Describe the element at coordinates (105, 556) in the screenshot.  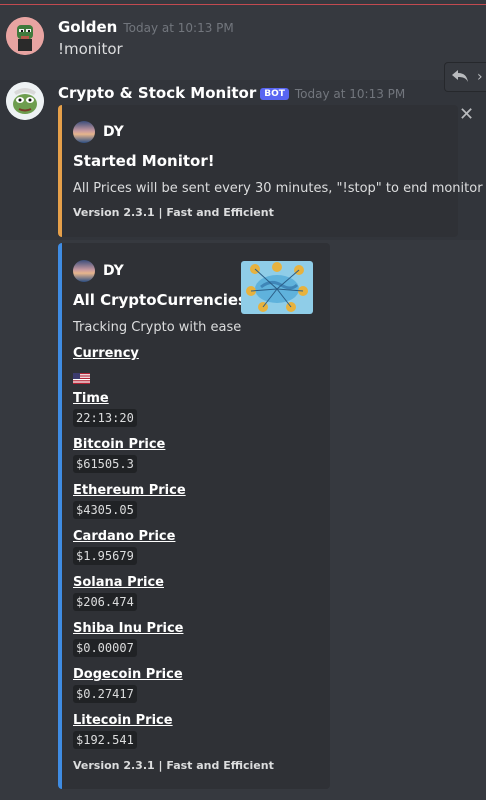
I see `field-value-cardano: $1.95679` at that location.